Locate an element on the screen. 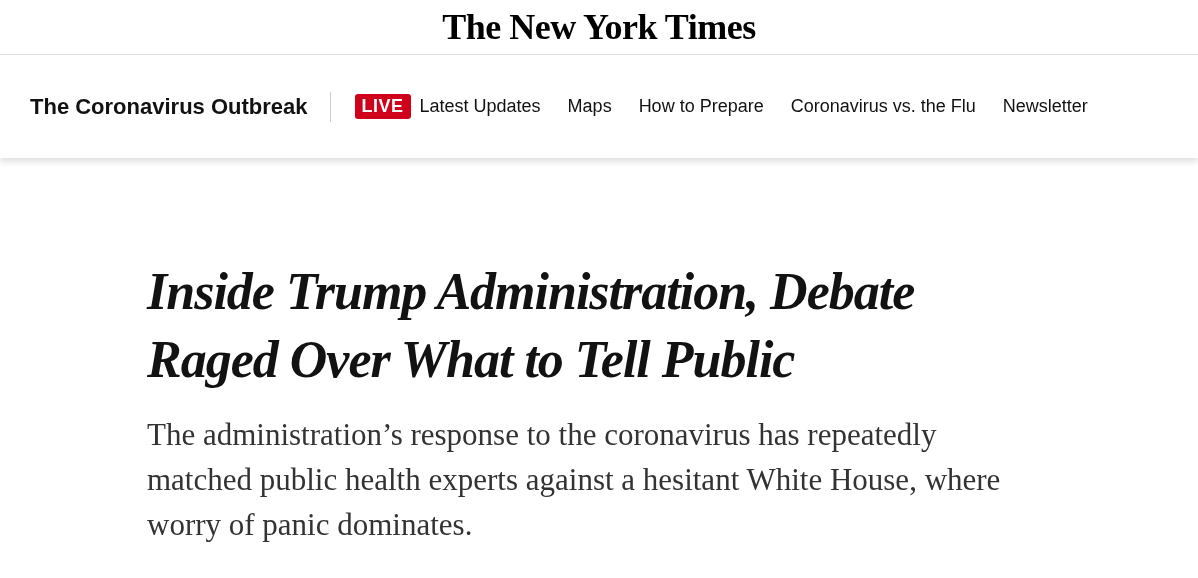 This screenshot has width=1198, height=578. masthead-logo: The New York Times is located at coordinates (599, 27).